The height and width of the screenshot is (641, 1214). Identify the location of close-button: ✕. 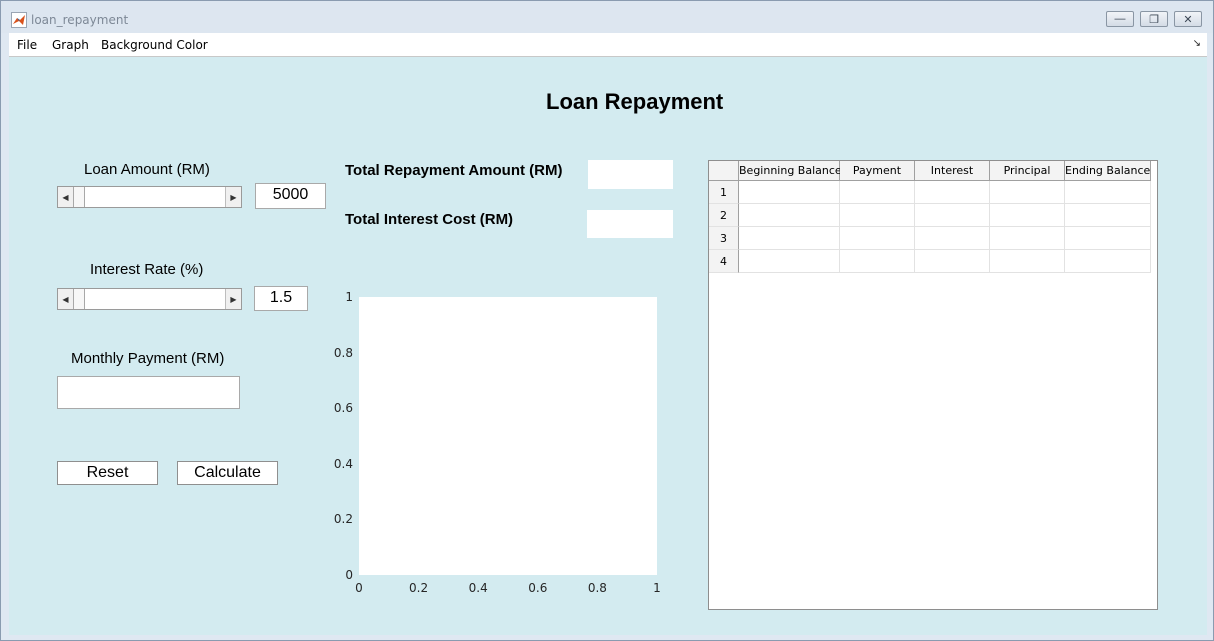
(1188, 19).